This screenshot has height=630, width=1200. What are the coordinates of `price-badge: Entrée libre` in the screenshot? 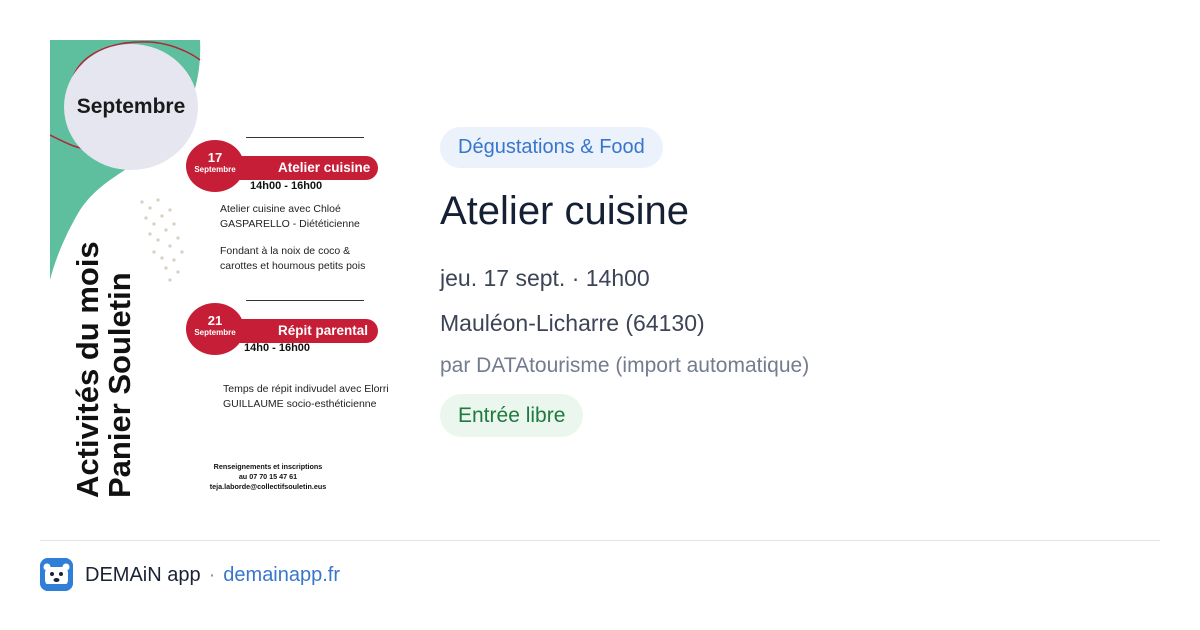 It's located at (512, 415).